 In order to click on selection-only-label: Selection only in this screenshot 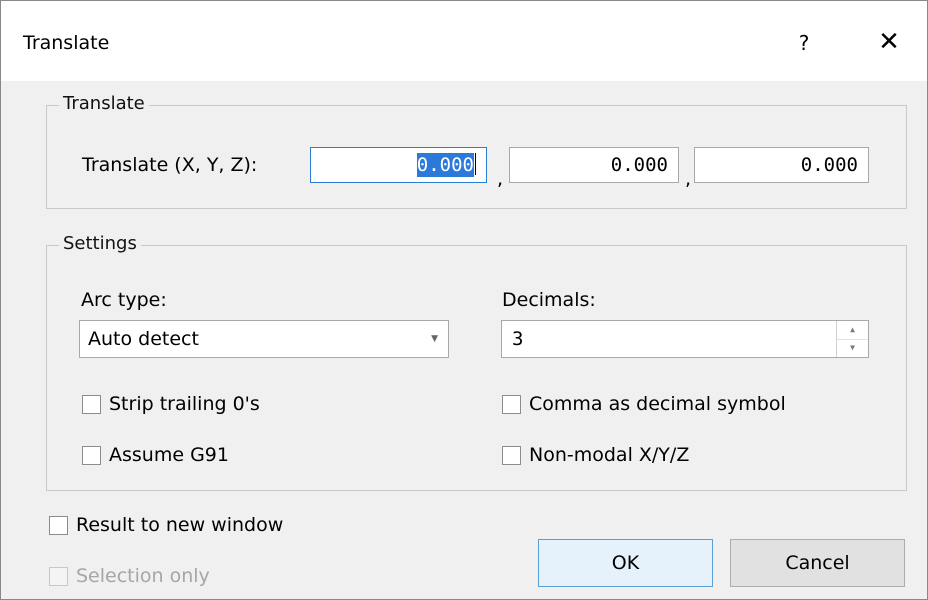, I will do `click(143, 576)`.